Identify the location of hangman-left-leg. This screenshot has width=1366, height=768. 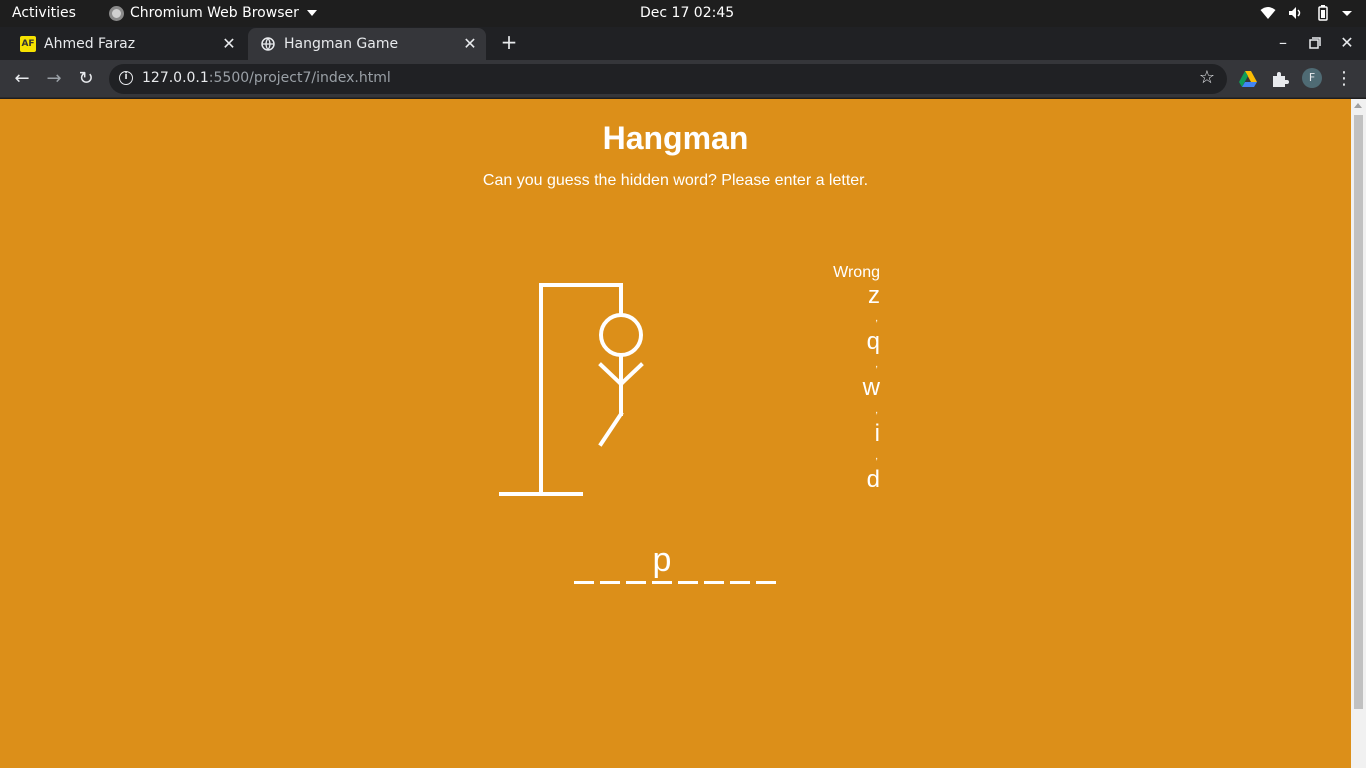
(611, 429).